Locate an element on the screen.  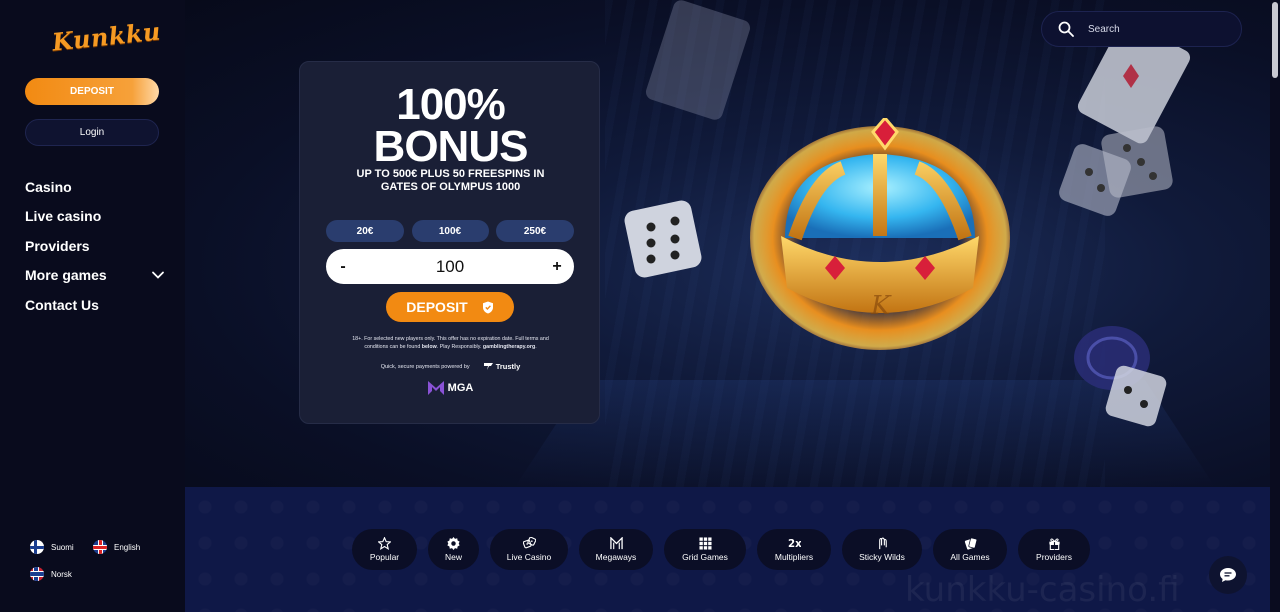
category-sticky-wilds: Sticky Wilds is located at coordinates (882, 549).